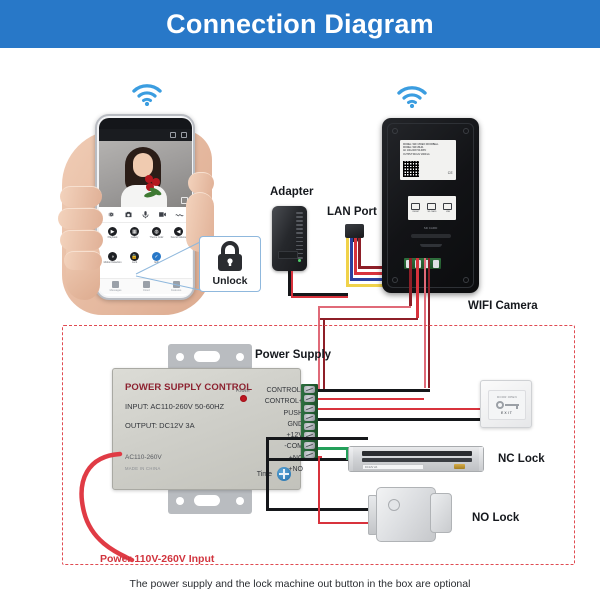 This screenshot has height=600, width=600. I want to click on video-feed-image, so click(145, 174).